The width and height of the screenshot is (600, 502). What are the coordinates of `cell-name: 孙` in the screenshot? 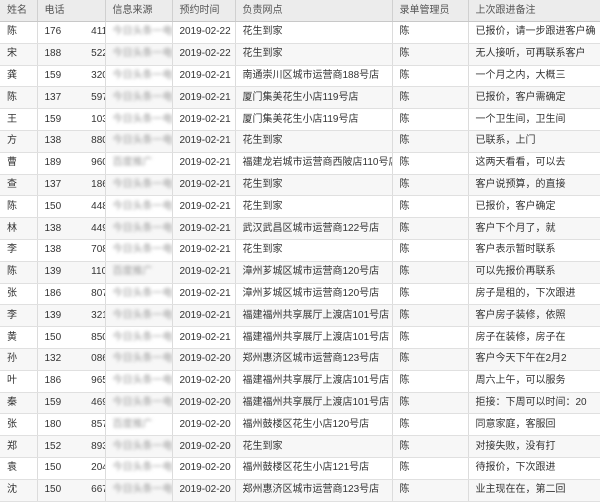 It's located at (19, 359).